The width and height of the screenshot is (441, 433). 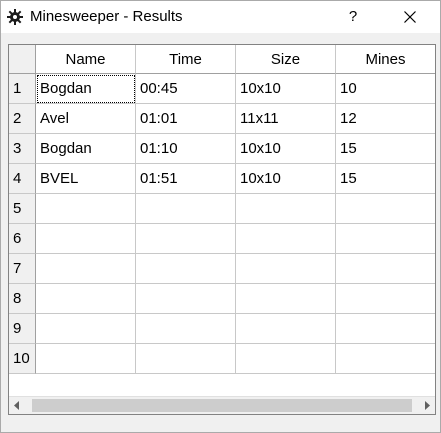 What do you see at coordinates (17, 405) in the screenshot?
I see `scroll-left-icon` at bounding box center [17, 405].